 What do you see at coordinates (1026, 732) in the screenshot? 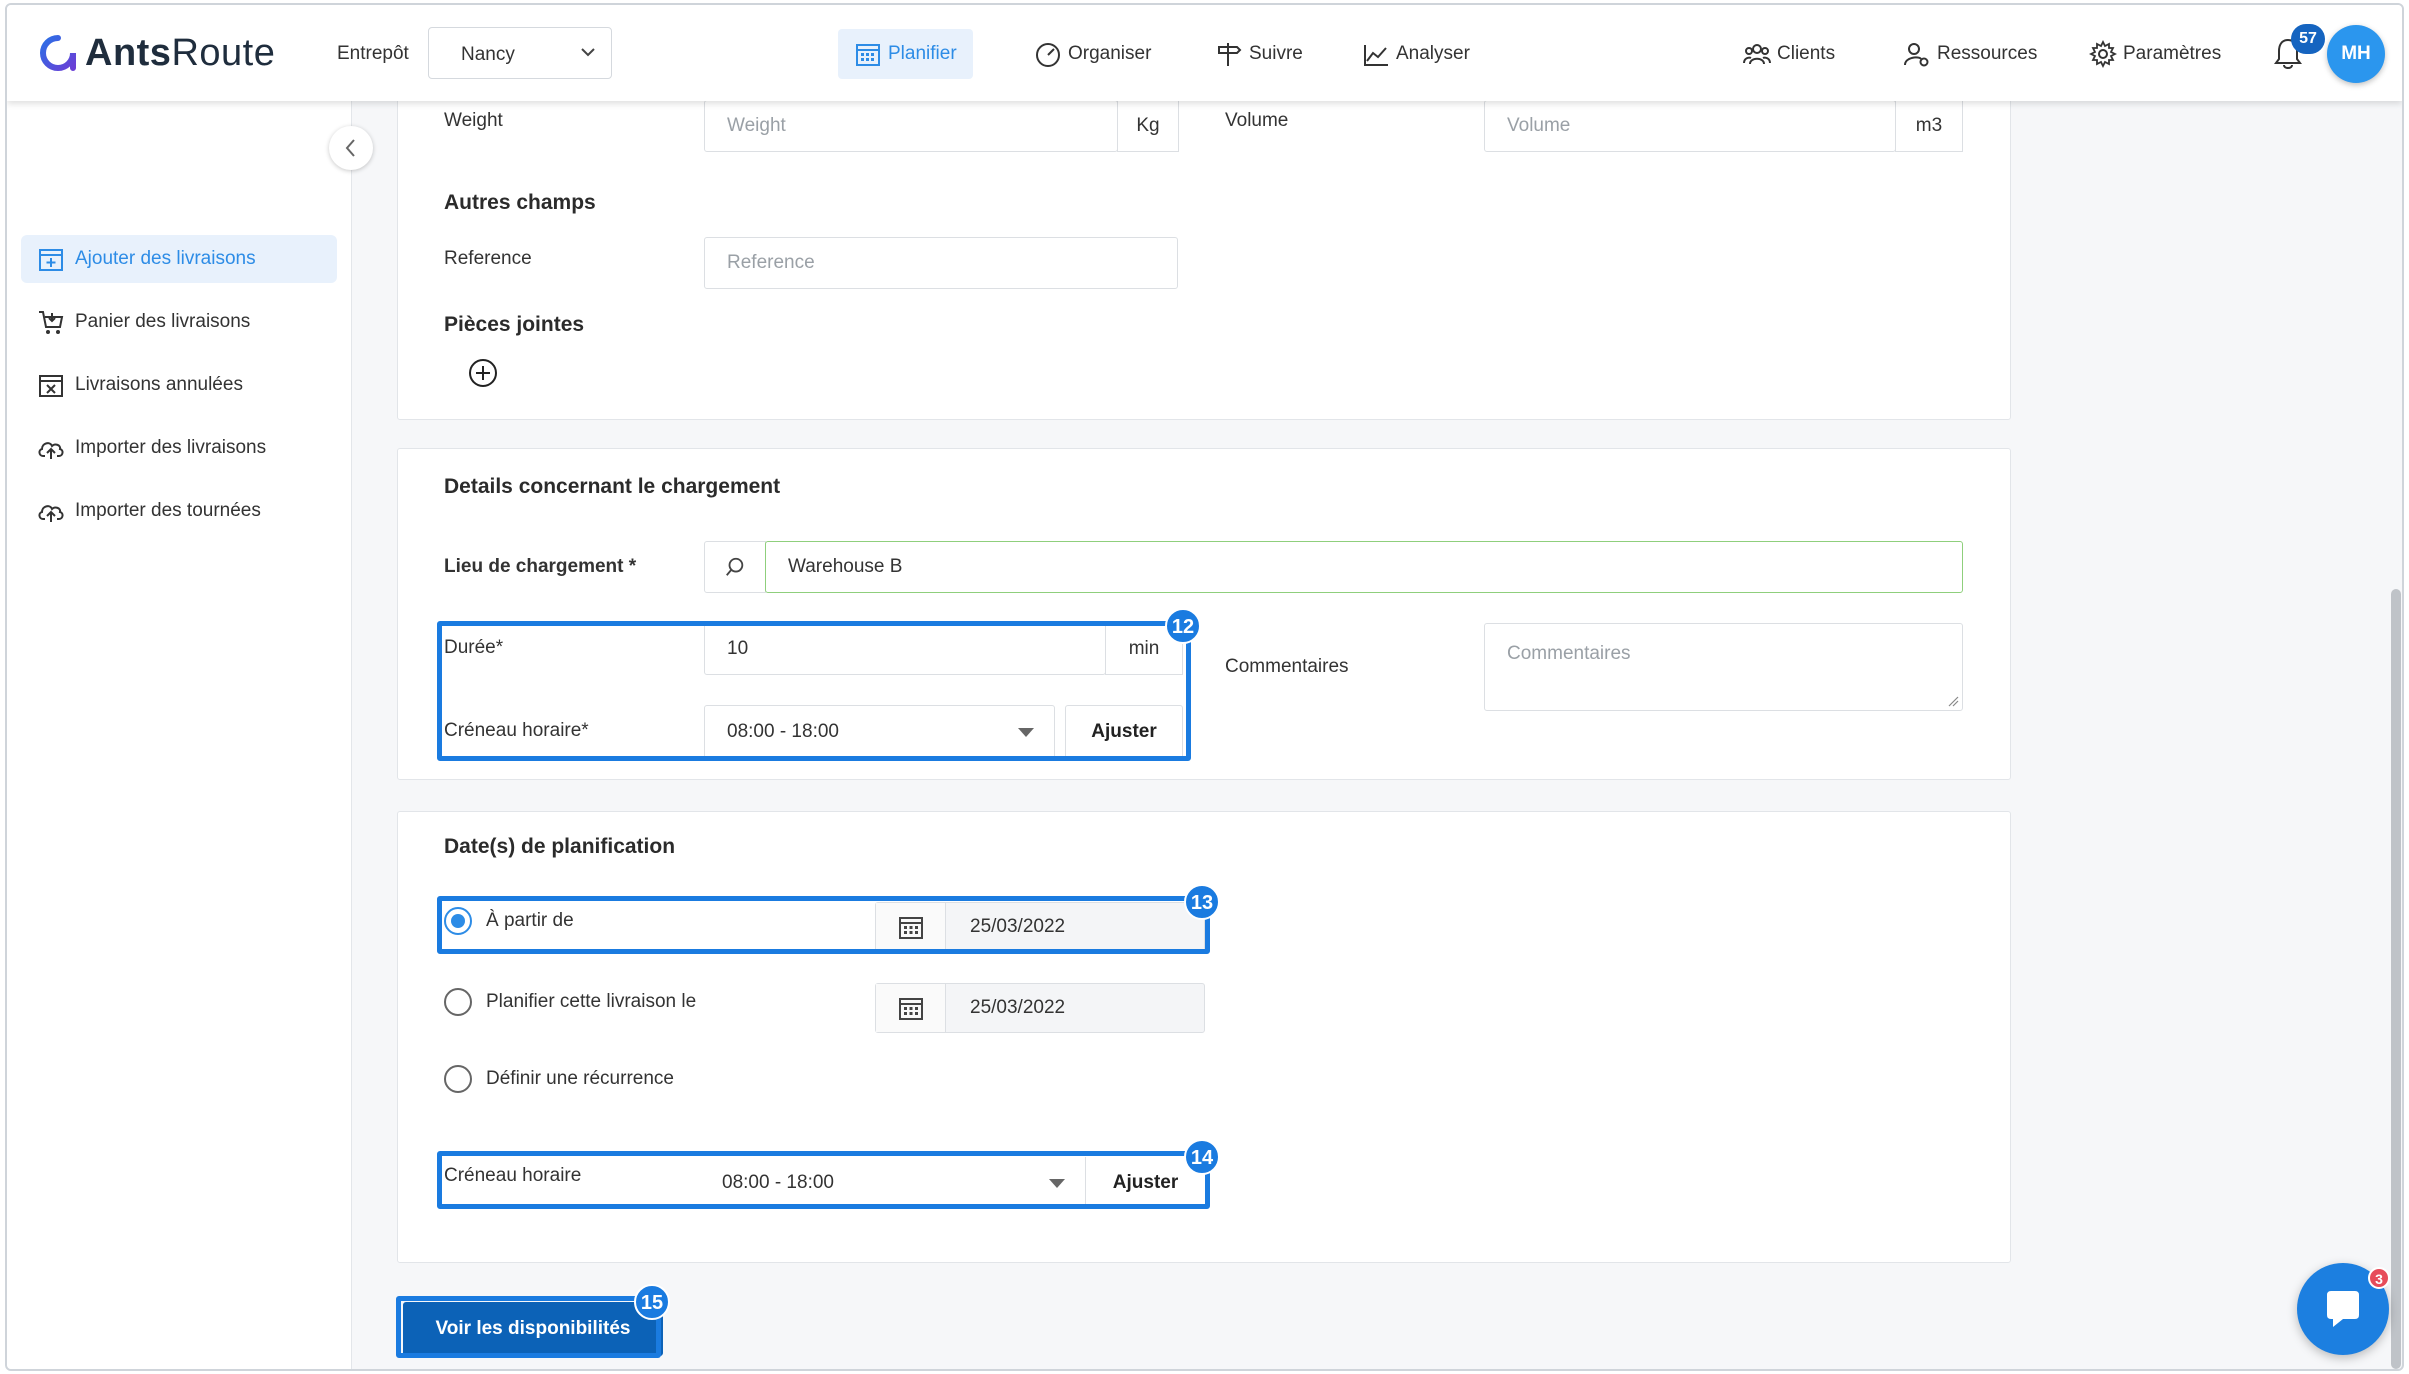
I see `caret-down-icon` at bounding box center [1026, 732].